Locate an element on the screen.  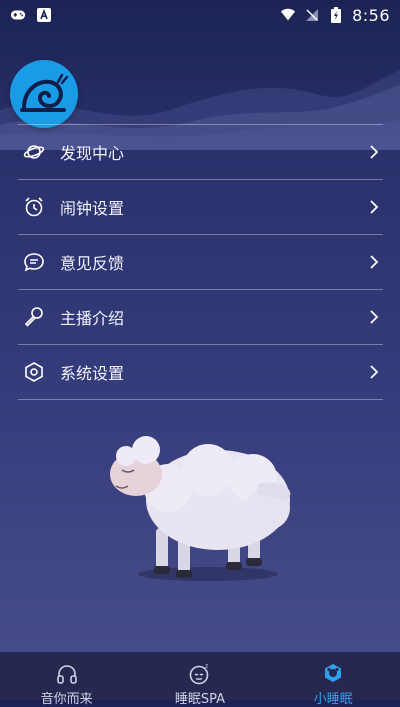
menu-item-label: 发现中心 is located at coordinates (92, 153).